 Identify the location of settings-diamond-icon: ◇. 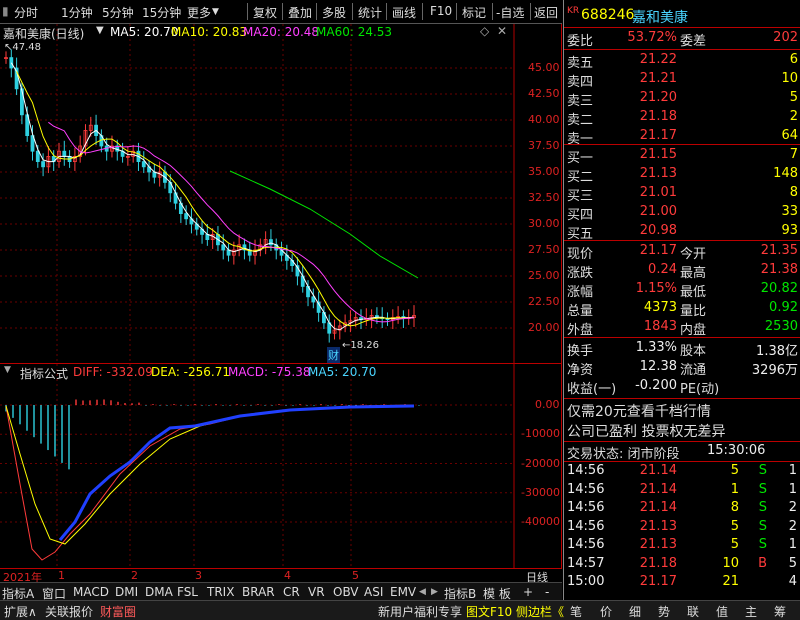
(484, 31).